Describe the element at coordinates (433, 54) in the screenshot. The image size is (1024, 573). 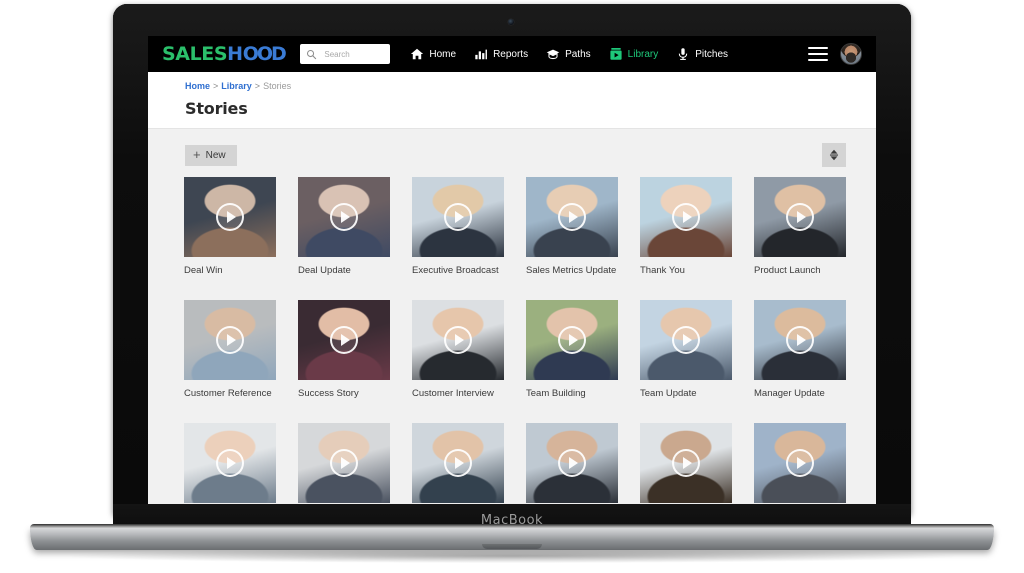
I see `nav-item-home: Home` at that location.